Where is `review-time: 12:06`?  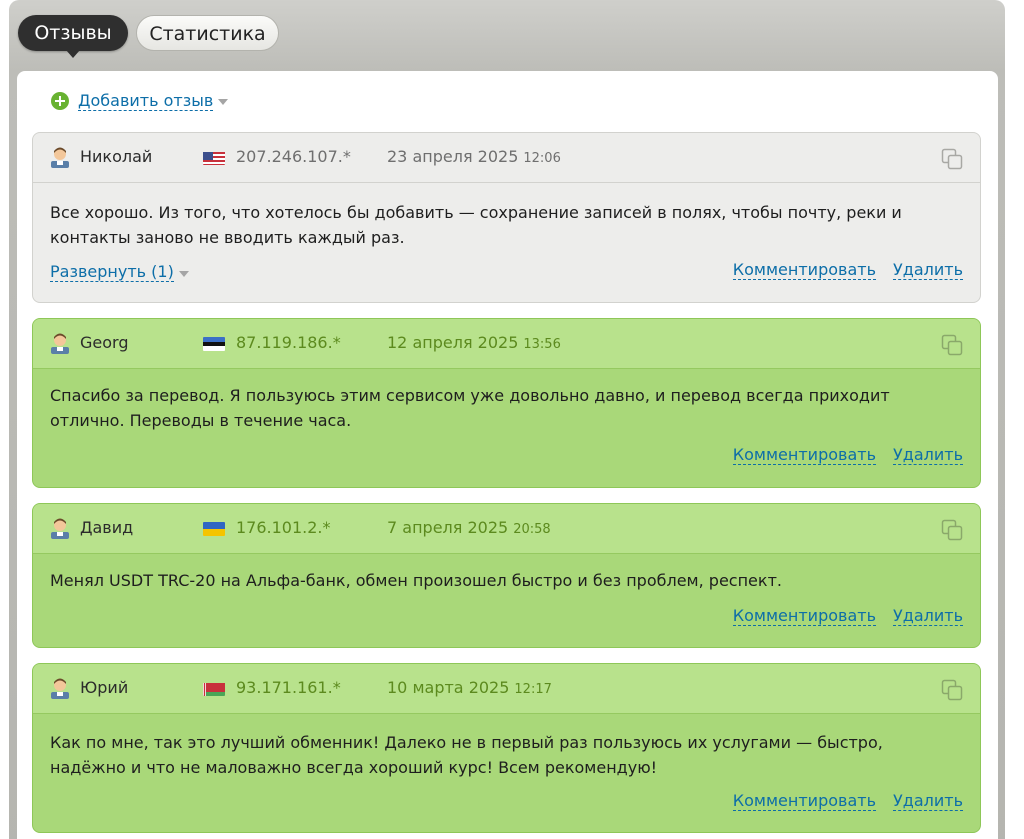 review-time: 12:06 is located at coordinates (542, 158).